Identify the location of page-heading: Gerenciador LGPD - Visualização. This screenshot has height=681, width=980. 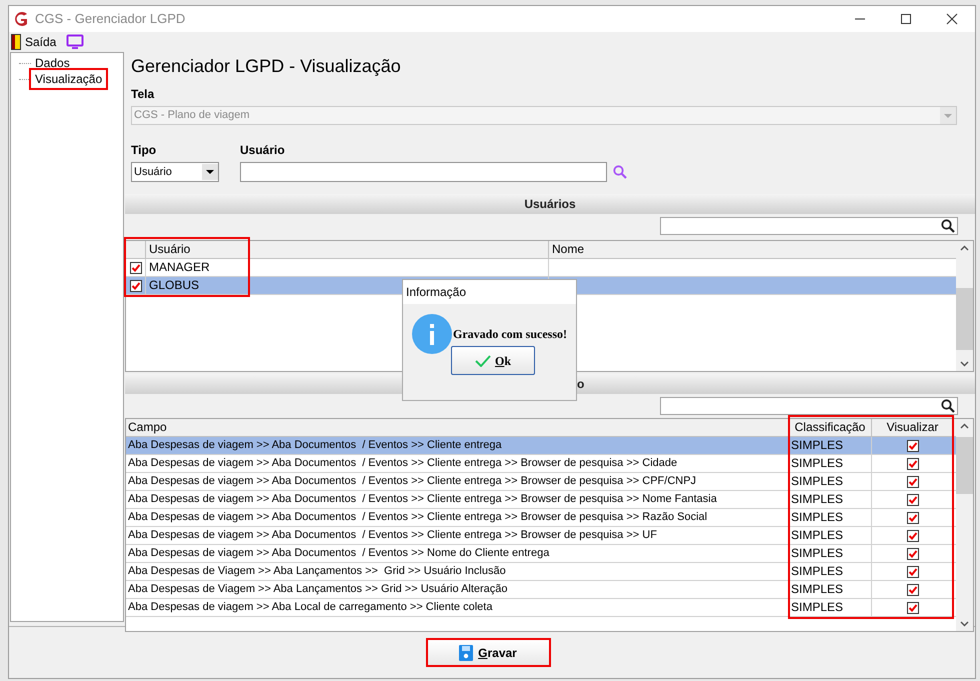
(266, 66).